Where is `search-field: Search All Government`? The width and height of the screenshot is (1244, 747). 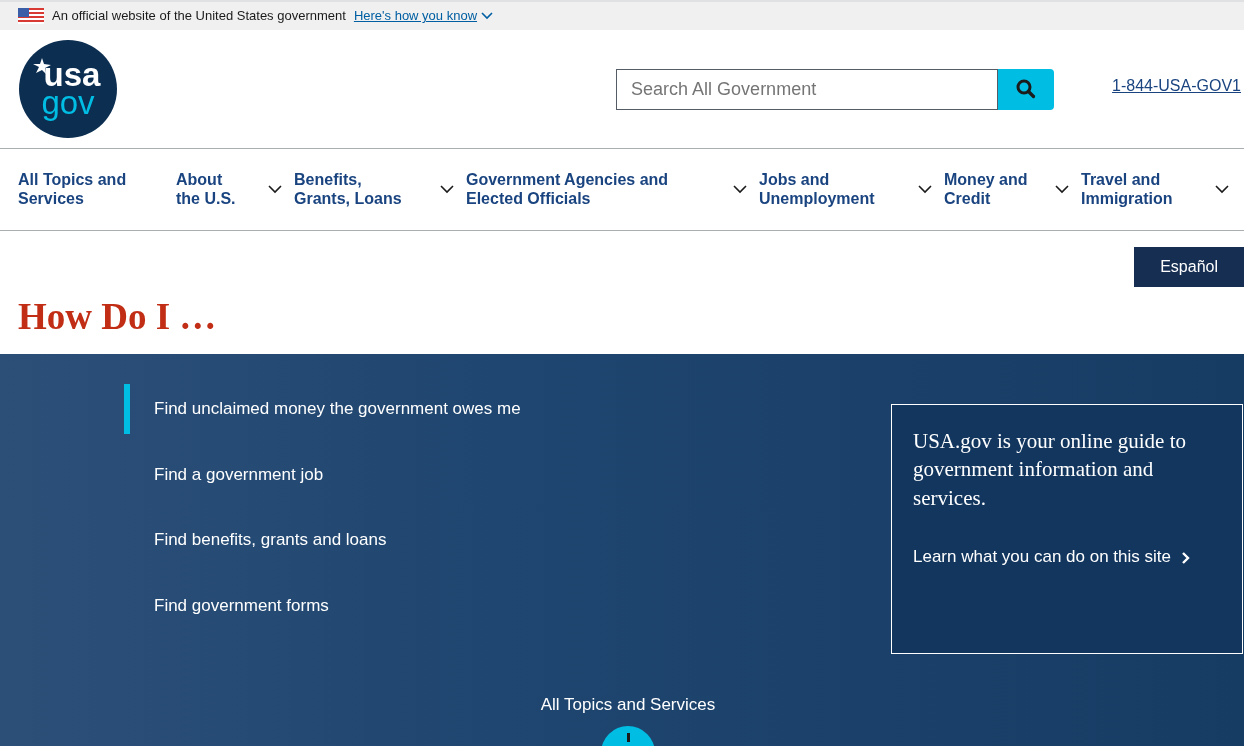 search-field: Search All Government is located at coordinates (807, 89).